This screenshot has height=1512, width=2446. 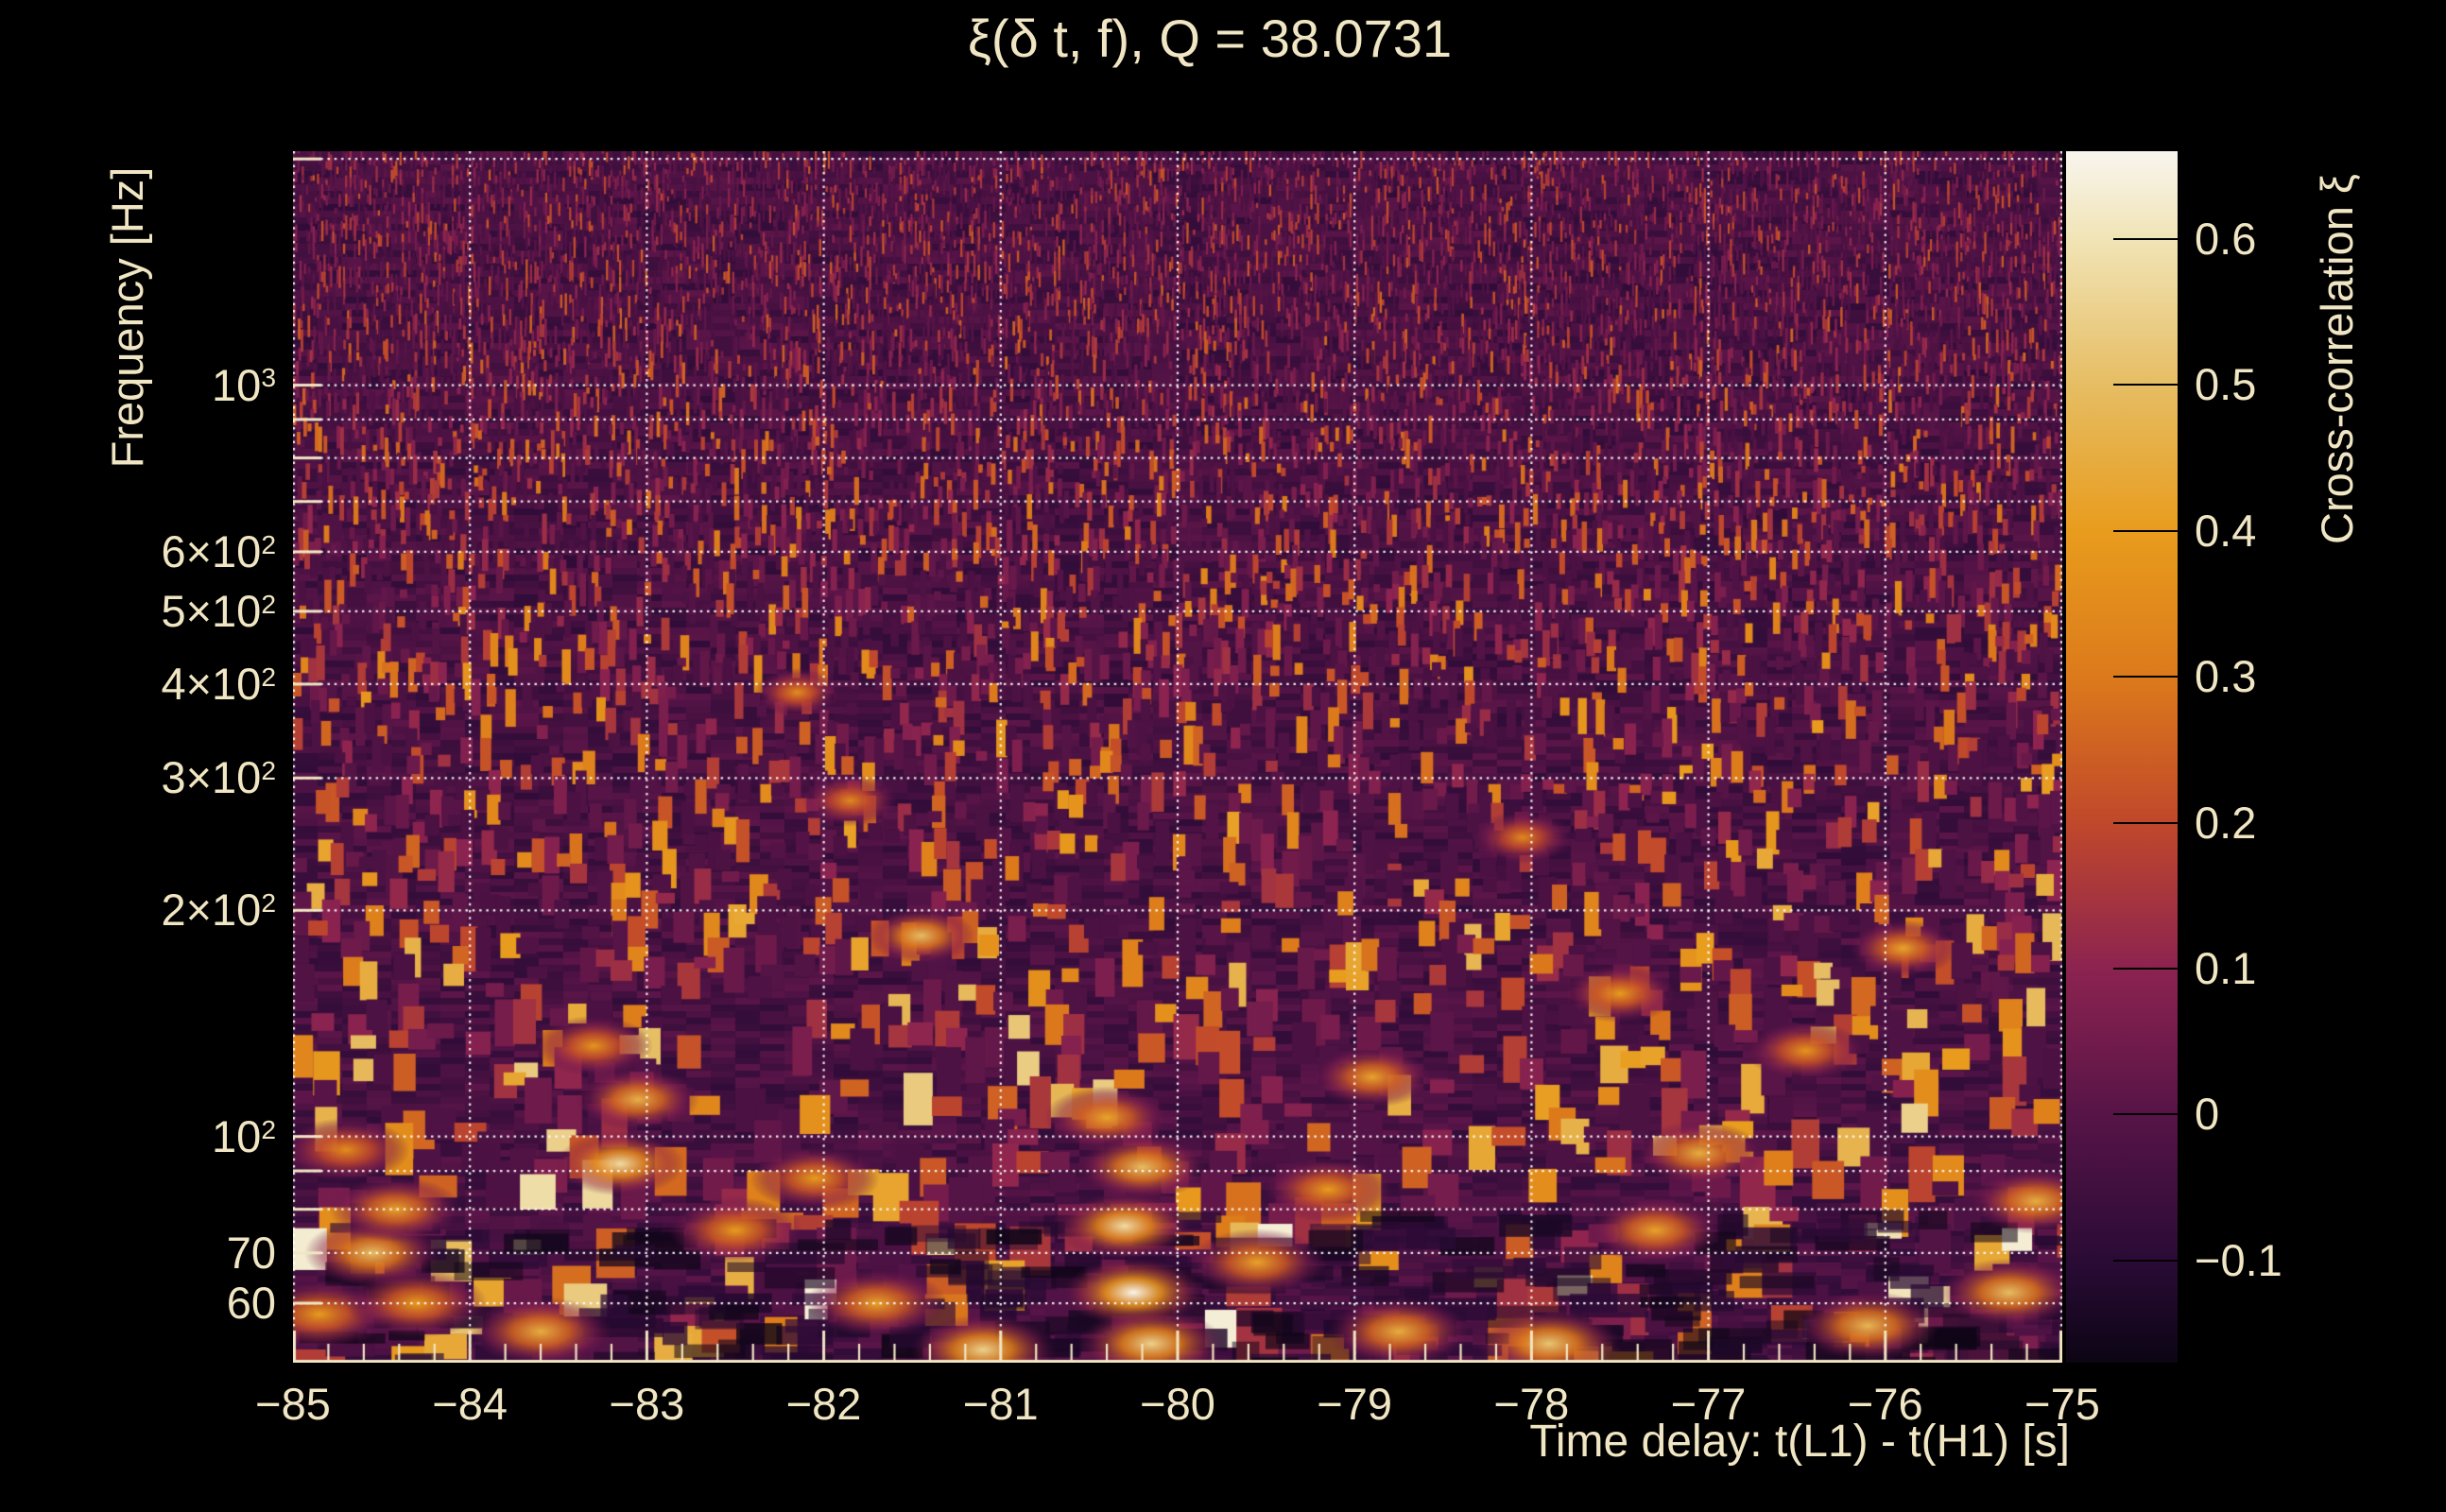 What do you see at coordinates (2226, 967) in the screenshot?
I see `colorbar-tick-label: 0.1` at bounding box center [2226, 967].